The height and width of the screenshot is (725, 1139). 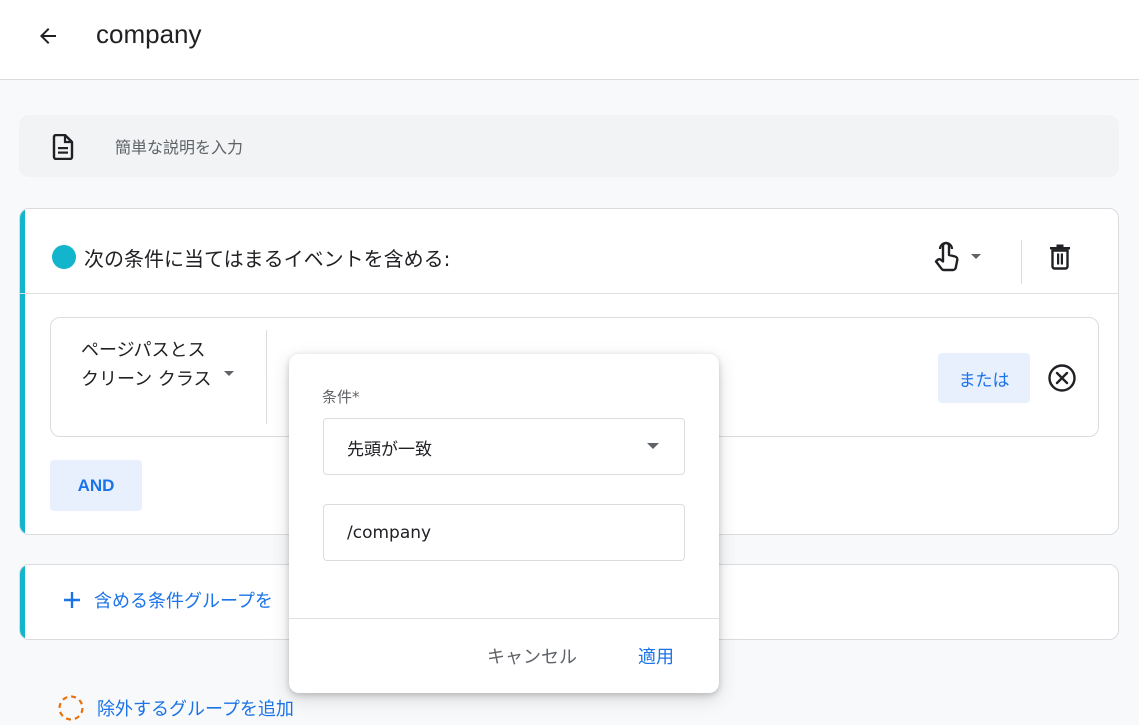 What do you see at coordinates (1021, 262) in the screenshot?
I see `header-divider` at bounding box center [1021, 262].